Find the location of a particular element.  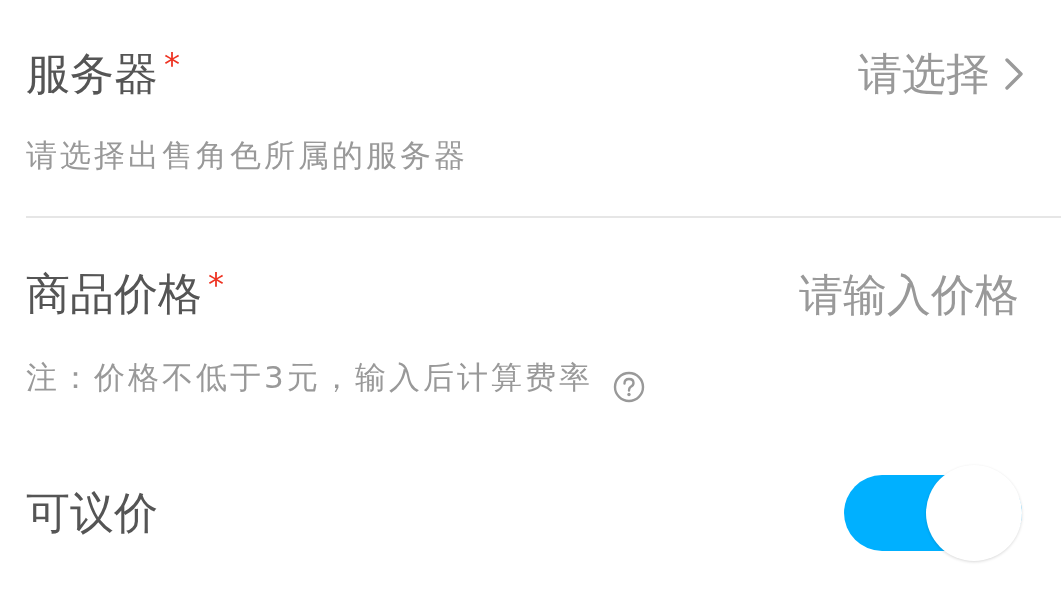

field-label: 商品价格 is located at coordinates (114, 294).